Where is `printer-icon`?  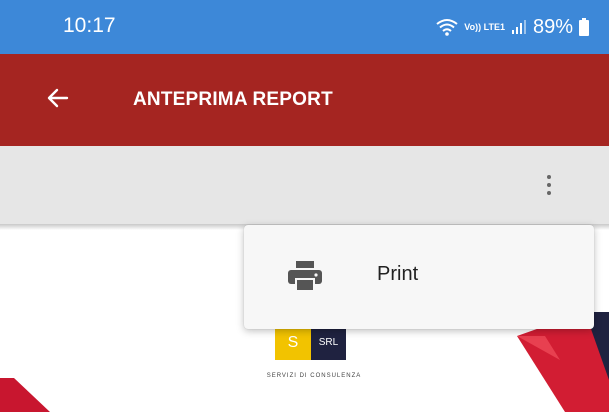 printer-icon is located at coordinates (305, 276).